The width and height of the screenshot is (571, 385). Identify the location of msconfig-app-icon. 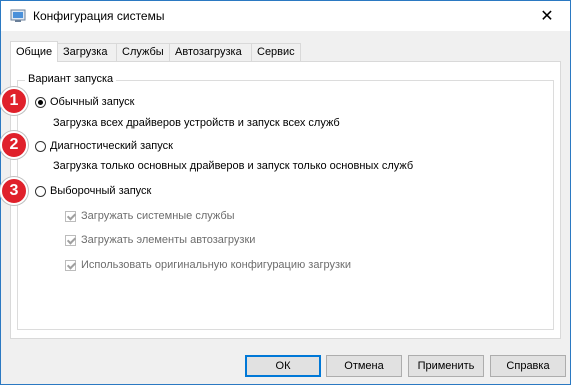
(18, 15).